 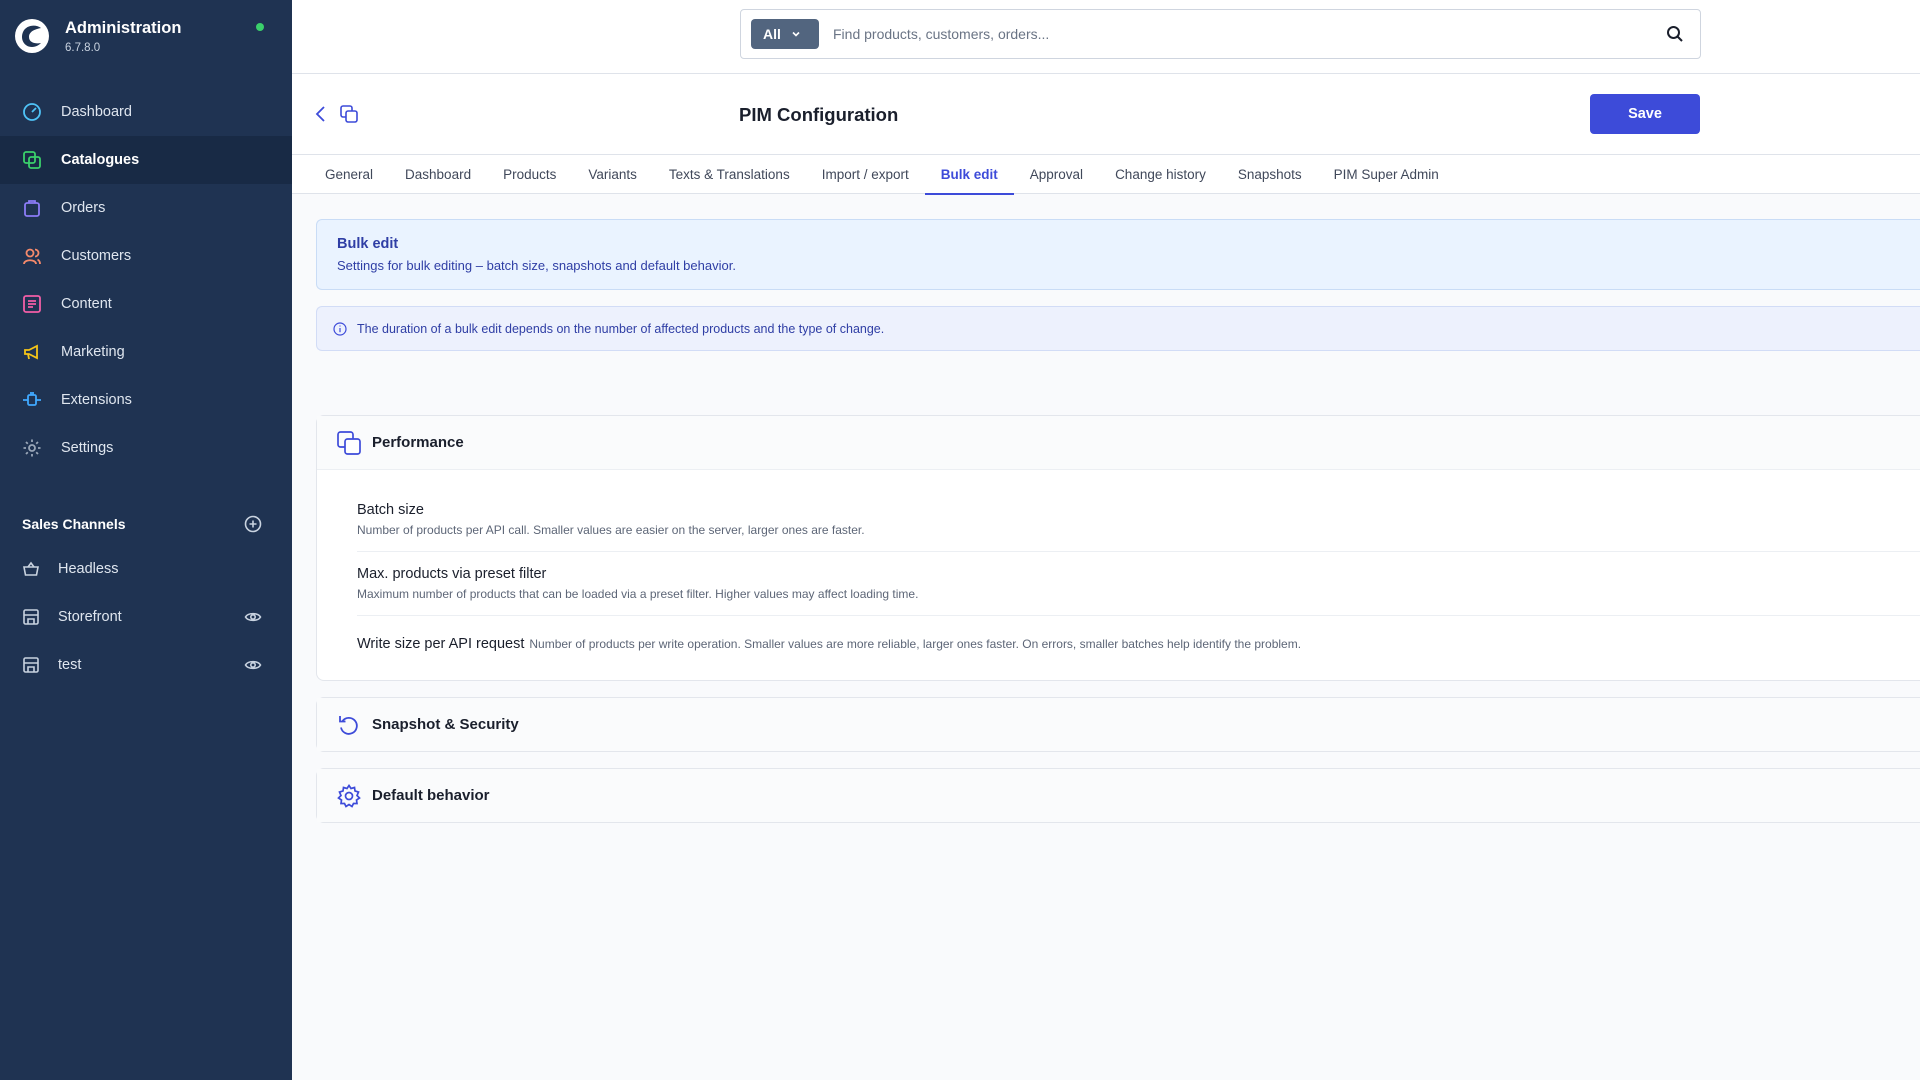 I want to click on basket-icon, so click(x=31, y=569).